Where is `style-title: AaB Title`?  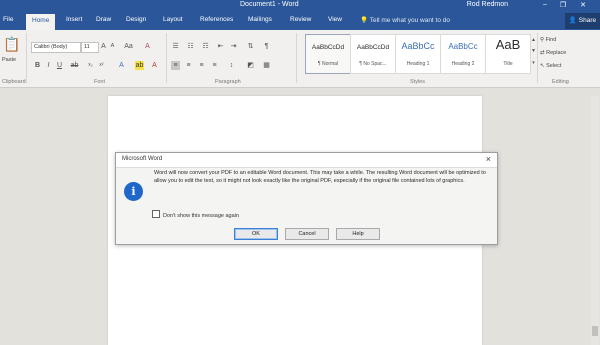 style-title: AaB Title is located at coordinates (508, 54).